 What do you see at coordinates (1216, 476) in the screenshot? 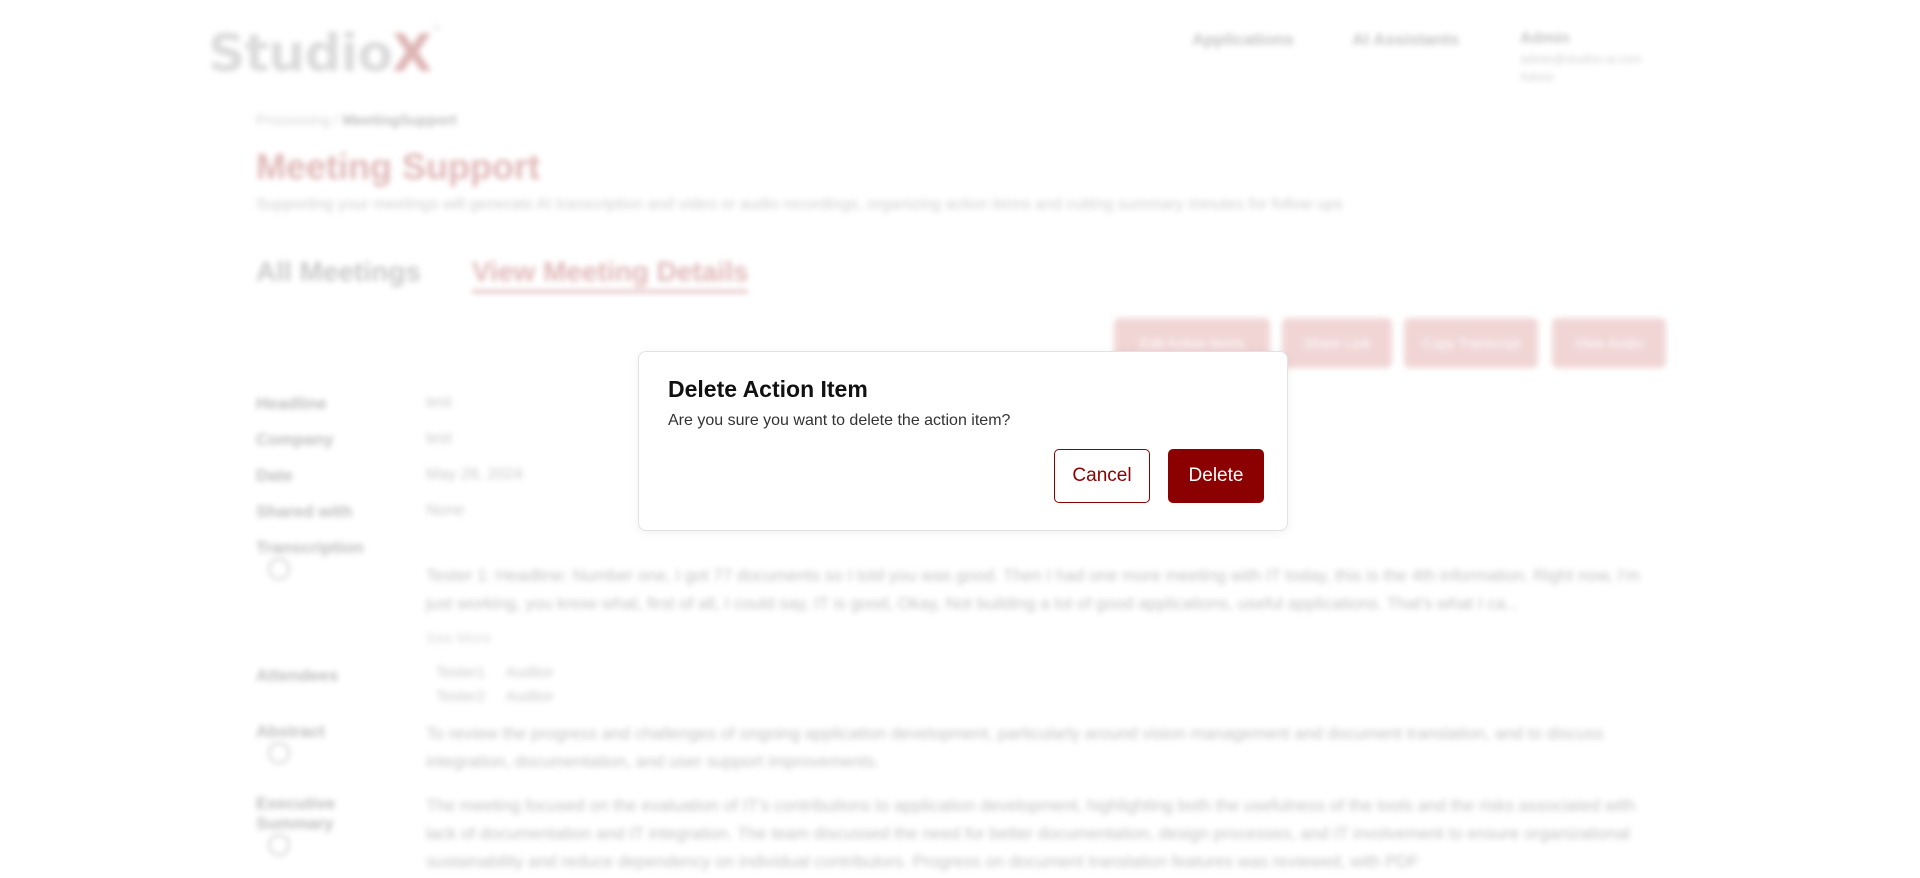
I see `delete-button: Delete` at bounding box center [1216, 476].